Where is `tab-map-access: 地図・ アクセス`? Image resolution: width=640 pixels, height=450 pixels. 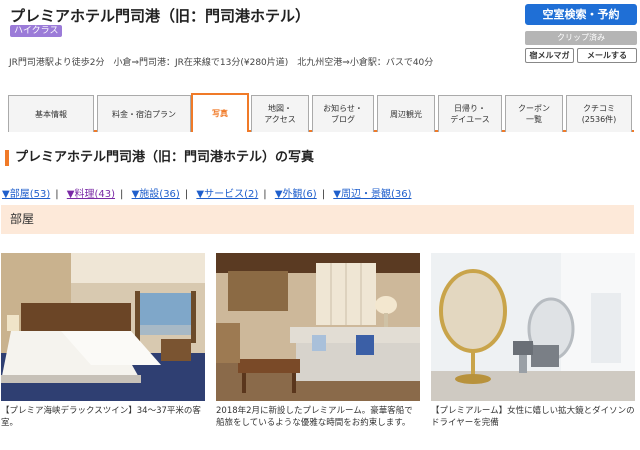
tab-map-access: 地図・ アクセス is located at coordinates (280, 113).